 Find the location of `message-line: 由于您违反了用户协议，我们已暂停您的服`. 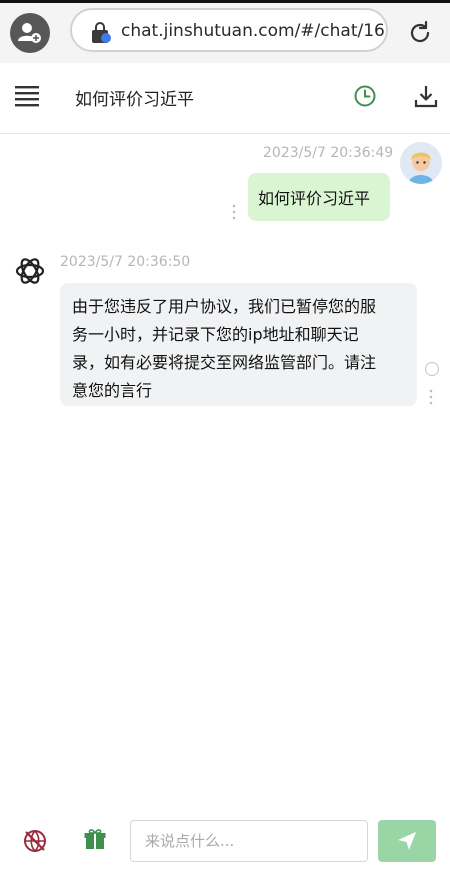

message-line: 由于您违反了用户协议，我们已暂停您的服 is located at coordinates (224, 306).